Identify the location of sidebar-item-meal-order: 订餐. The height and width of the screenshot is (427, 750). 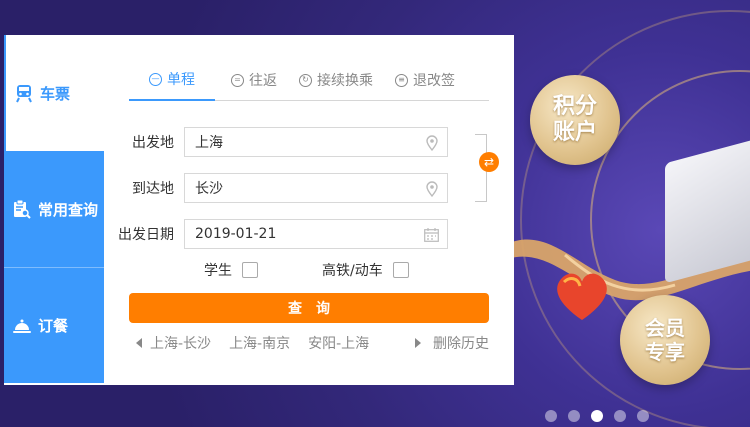
(54, 325).